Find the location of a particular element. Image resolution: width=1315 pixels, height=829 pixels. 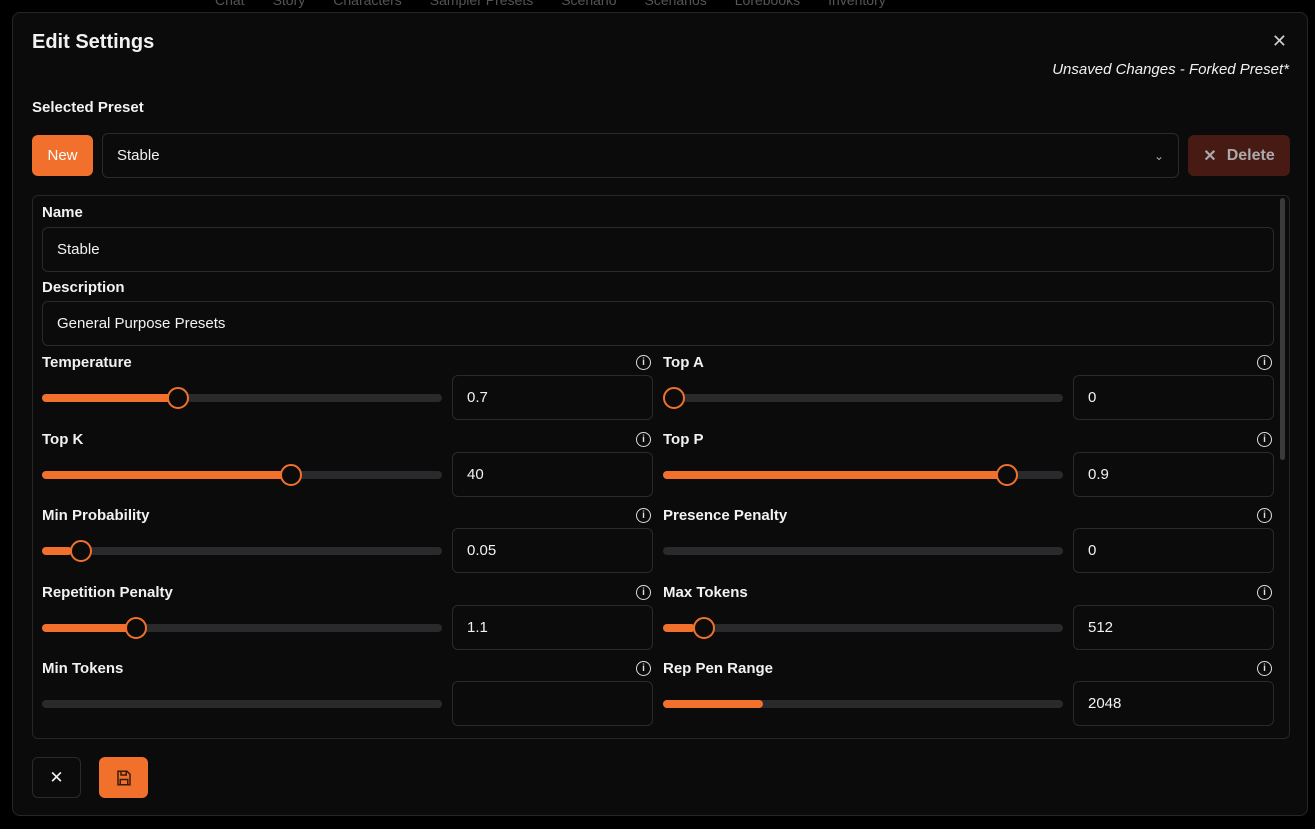

description-label: Description is located at coordinates (83, 287).